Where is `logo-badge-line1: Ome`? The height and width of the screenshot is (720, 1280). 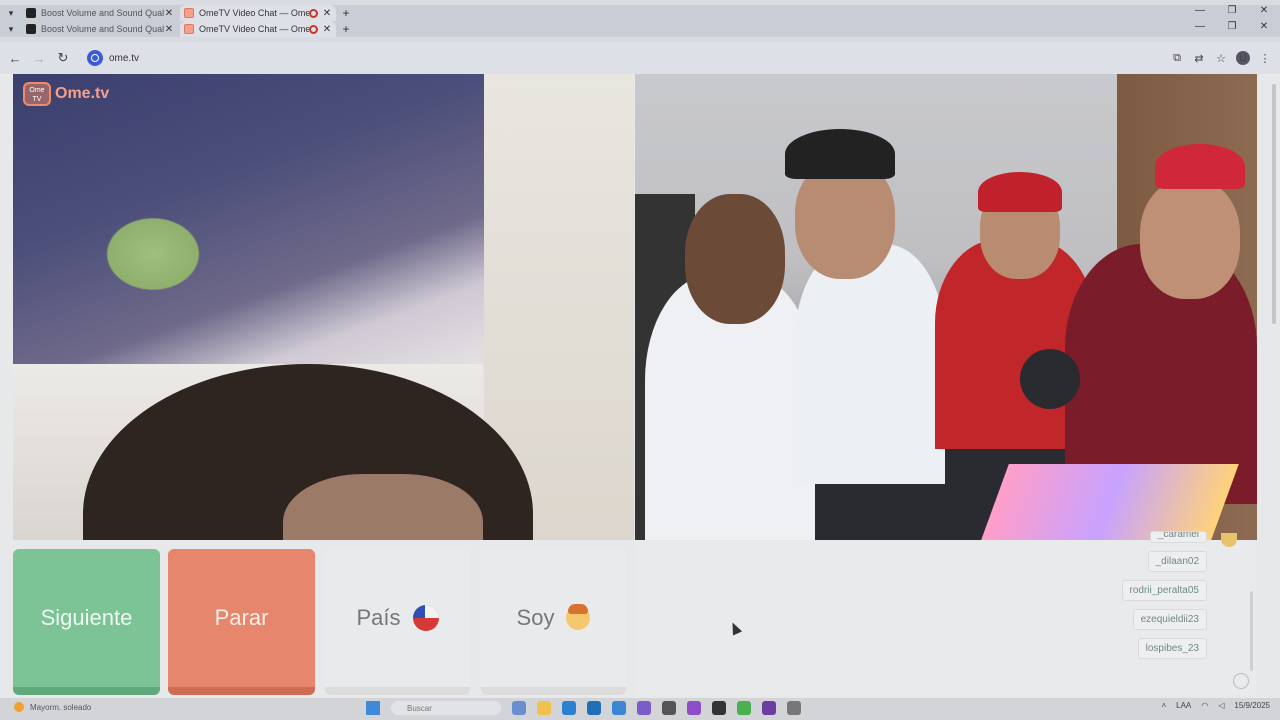
logo-badge-line1: Ome is located at coordinates (37, 90).